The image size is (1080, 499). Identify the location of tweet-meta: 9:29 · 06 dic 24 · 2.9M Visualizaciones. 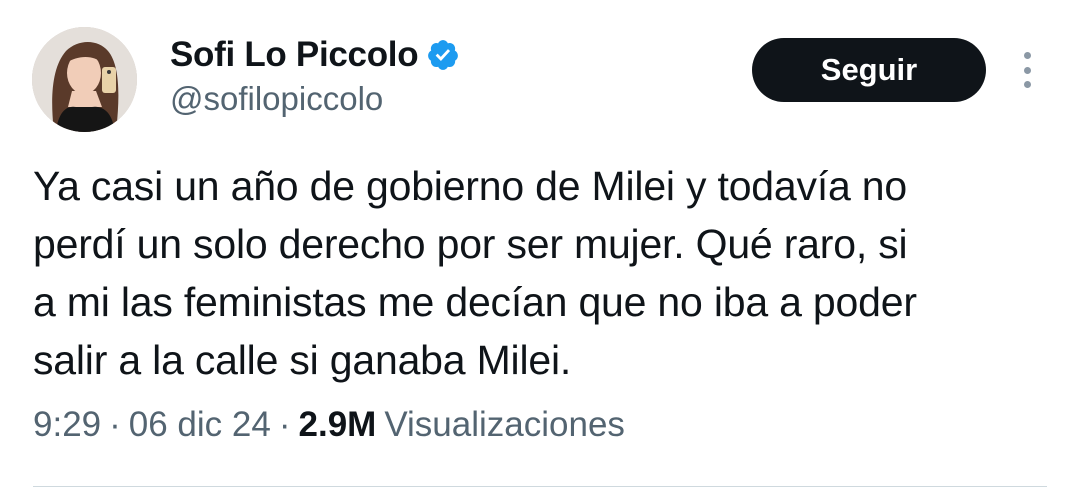
(329, 425).